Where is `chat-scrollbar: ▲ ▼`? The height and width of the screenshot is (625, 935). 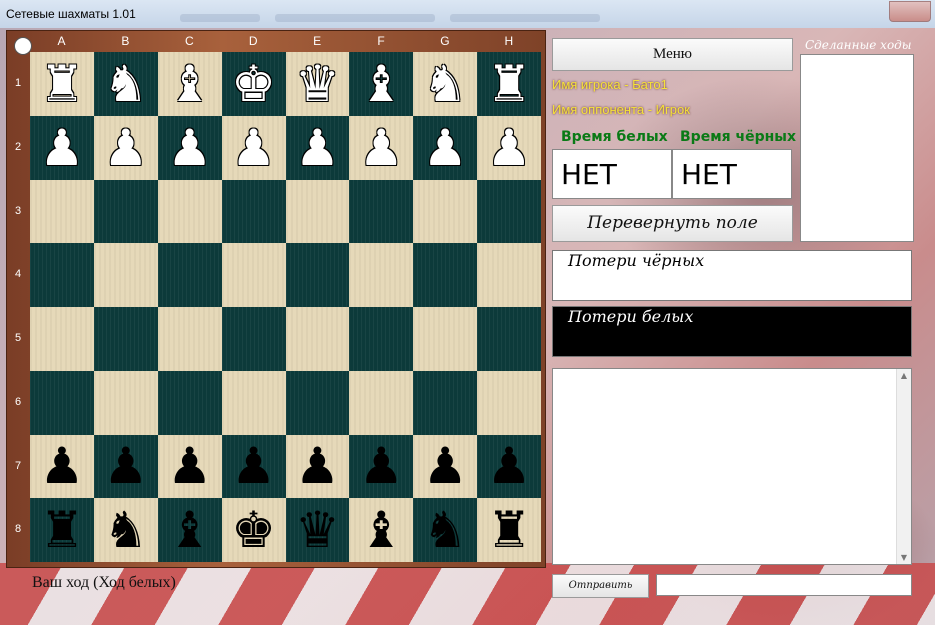 chat-scrollbar: ▲ ▼ is located at coordinates (903, 466).